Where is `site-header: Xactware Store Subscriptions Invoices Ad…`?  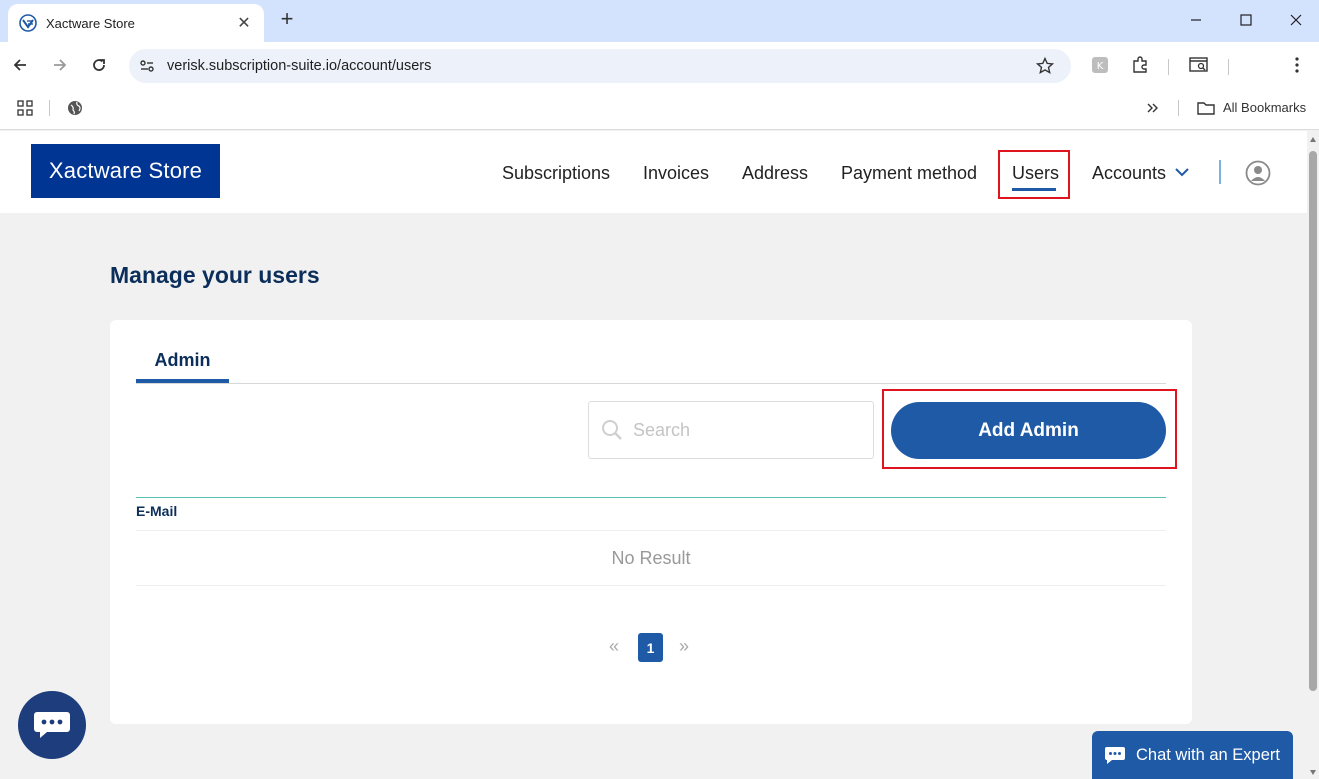 site-header: Xactware Store Subscriptions Invoices Ad… is located at coordinates (653, 172).